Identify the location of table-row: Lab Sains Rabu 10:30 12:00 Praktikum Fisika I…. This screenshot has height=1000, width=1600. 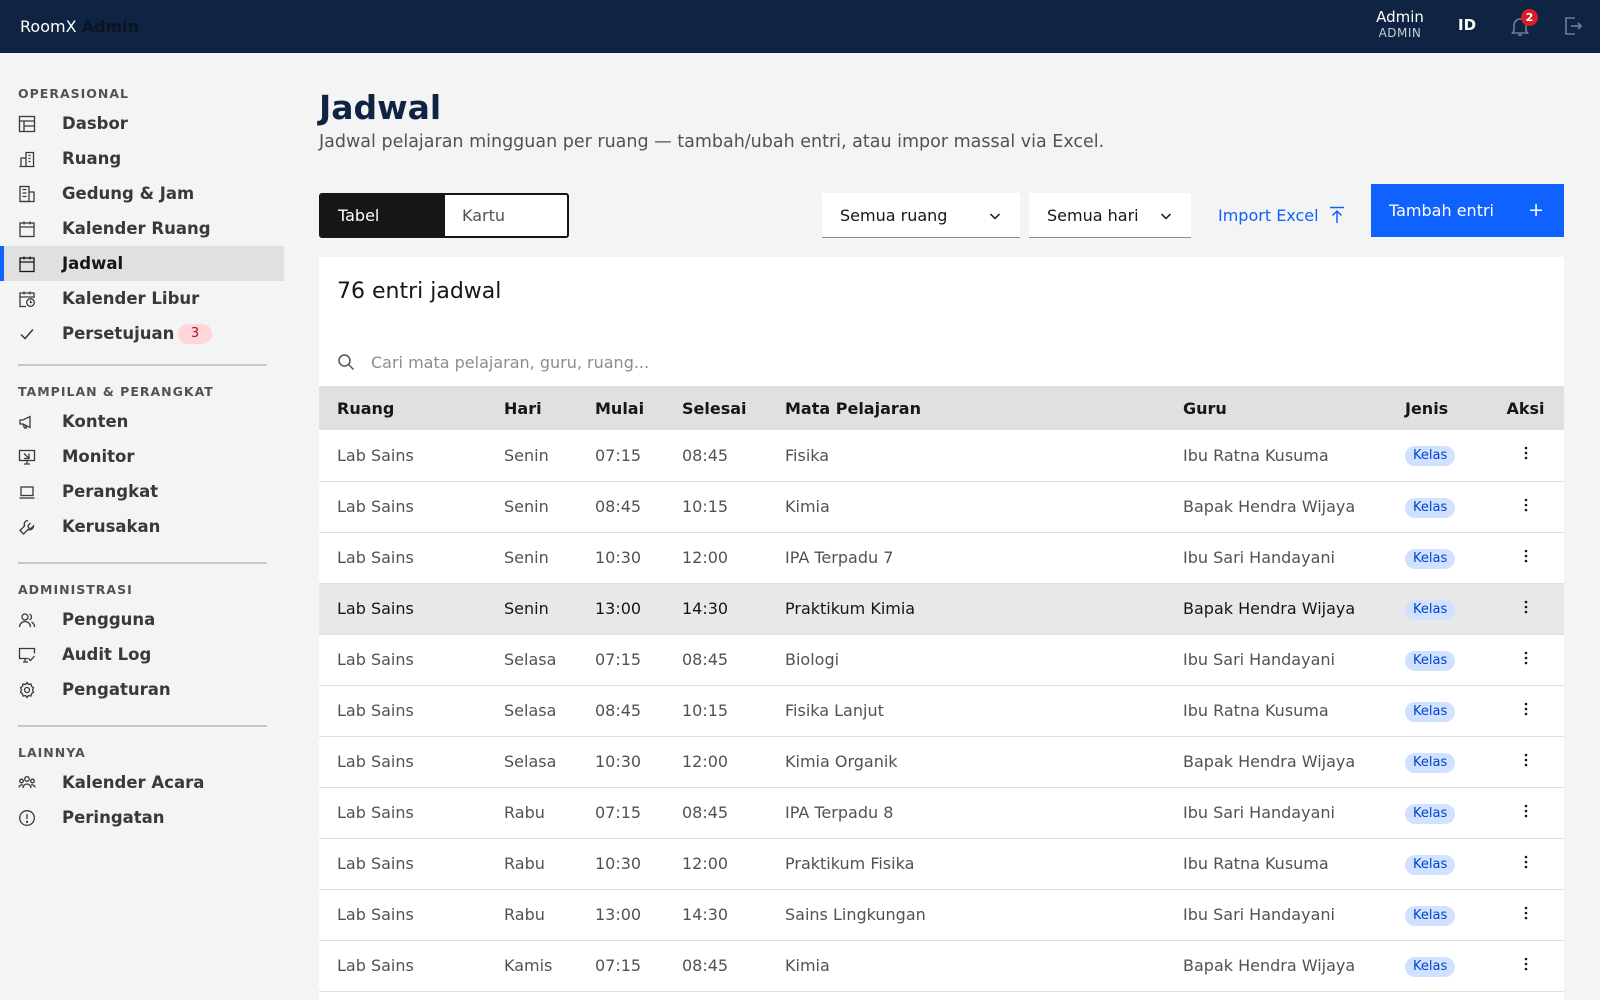
(941, 863).